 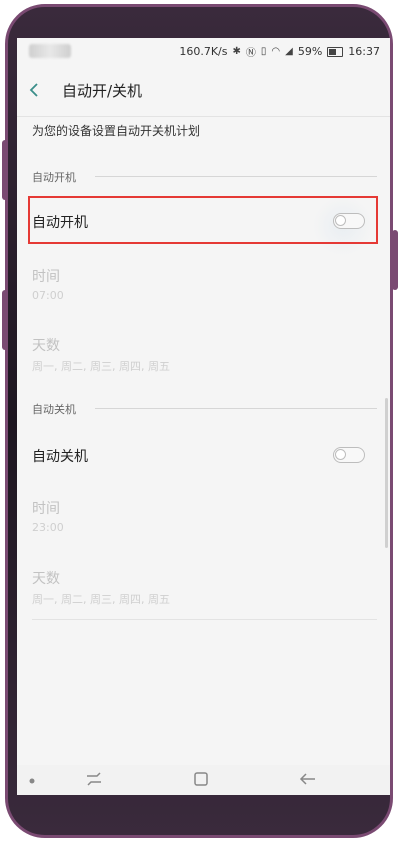 I want to click on power-on-time-label: 时间, so click(x=46, y=276).